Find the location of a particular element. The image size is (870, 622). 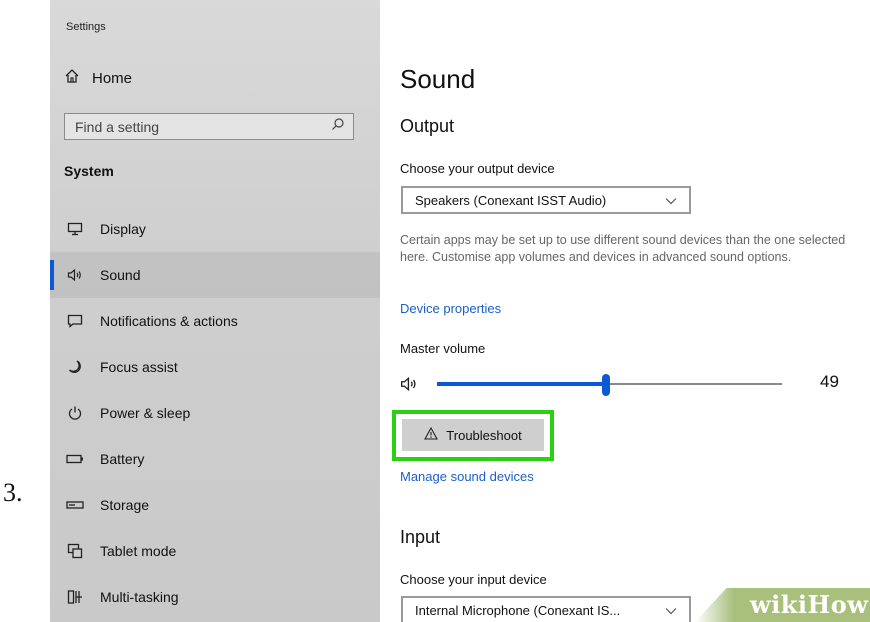

input-heading: Input is located at coordinates (420, 537).